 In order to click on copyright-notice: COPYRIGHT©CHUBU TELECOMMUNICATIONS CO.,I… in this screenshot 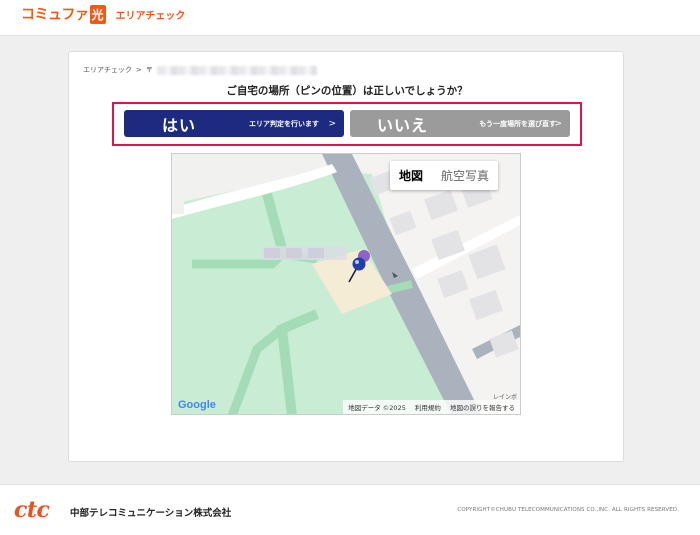, I will do `click(568, 510)`.